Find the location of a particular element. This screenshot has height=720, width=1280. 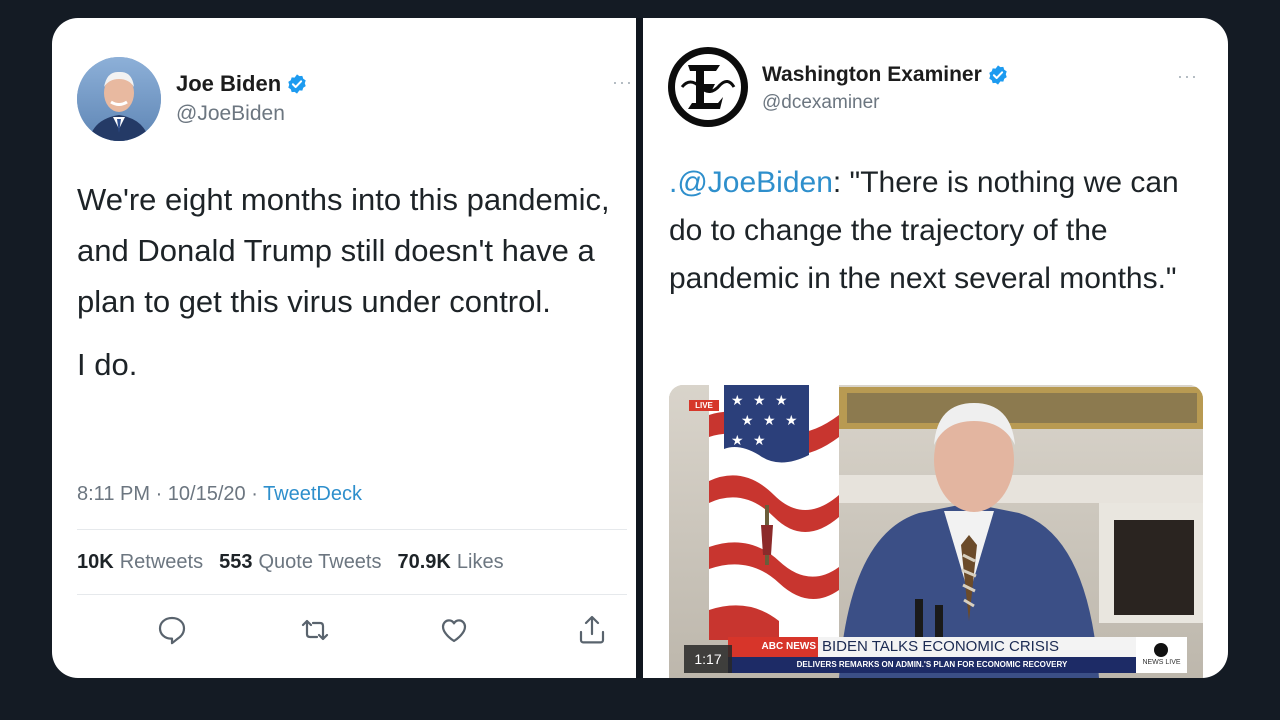

retweets-stat: 10K Retweets is located at coordinates (140, 562).